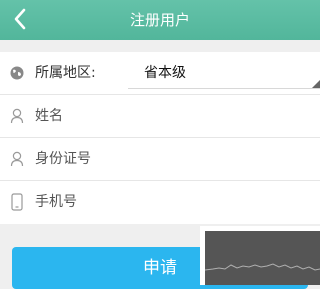  I want to click on overlay-image, so click(260, 255).